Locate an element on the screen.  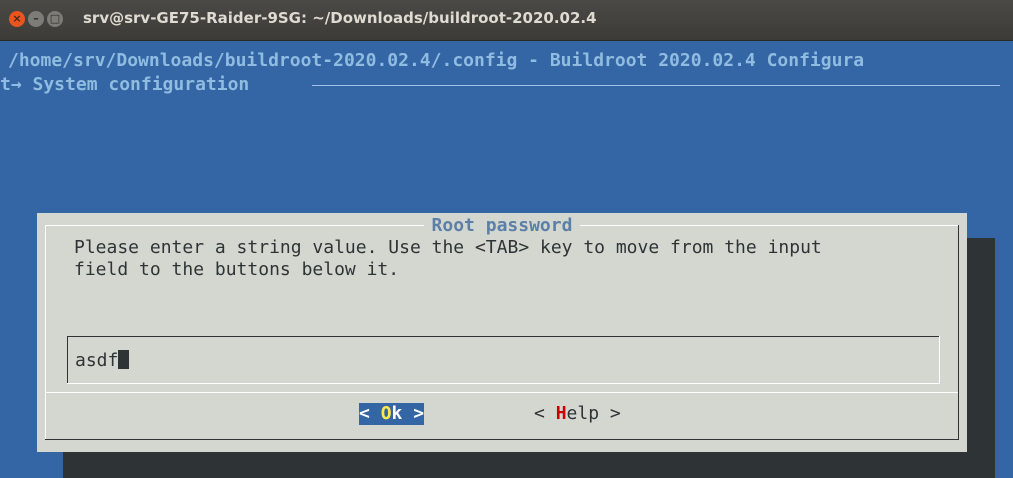
input-border-left is located at coordinates (67, 360).